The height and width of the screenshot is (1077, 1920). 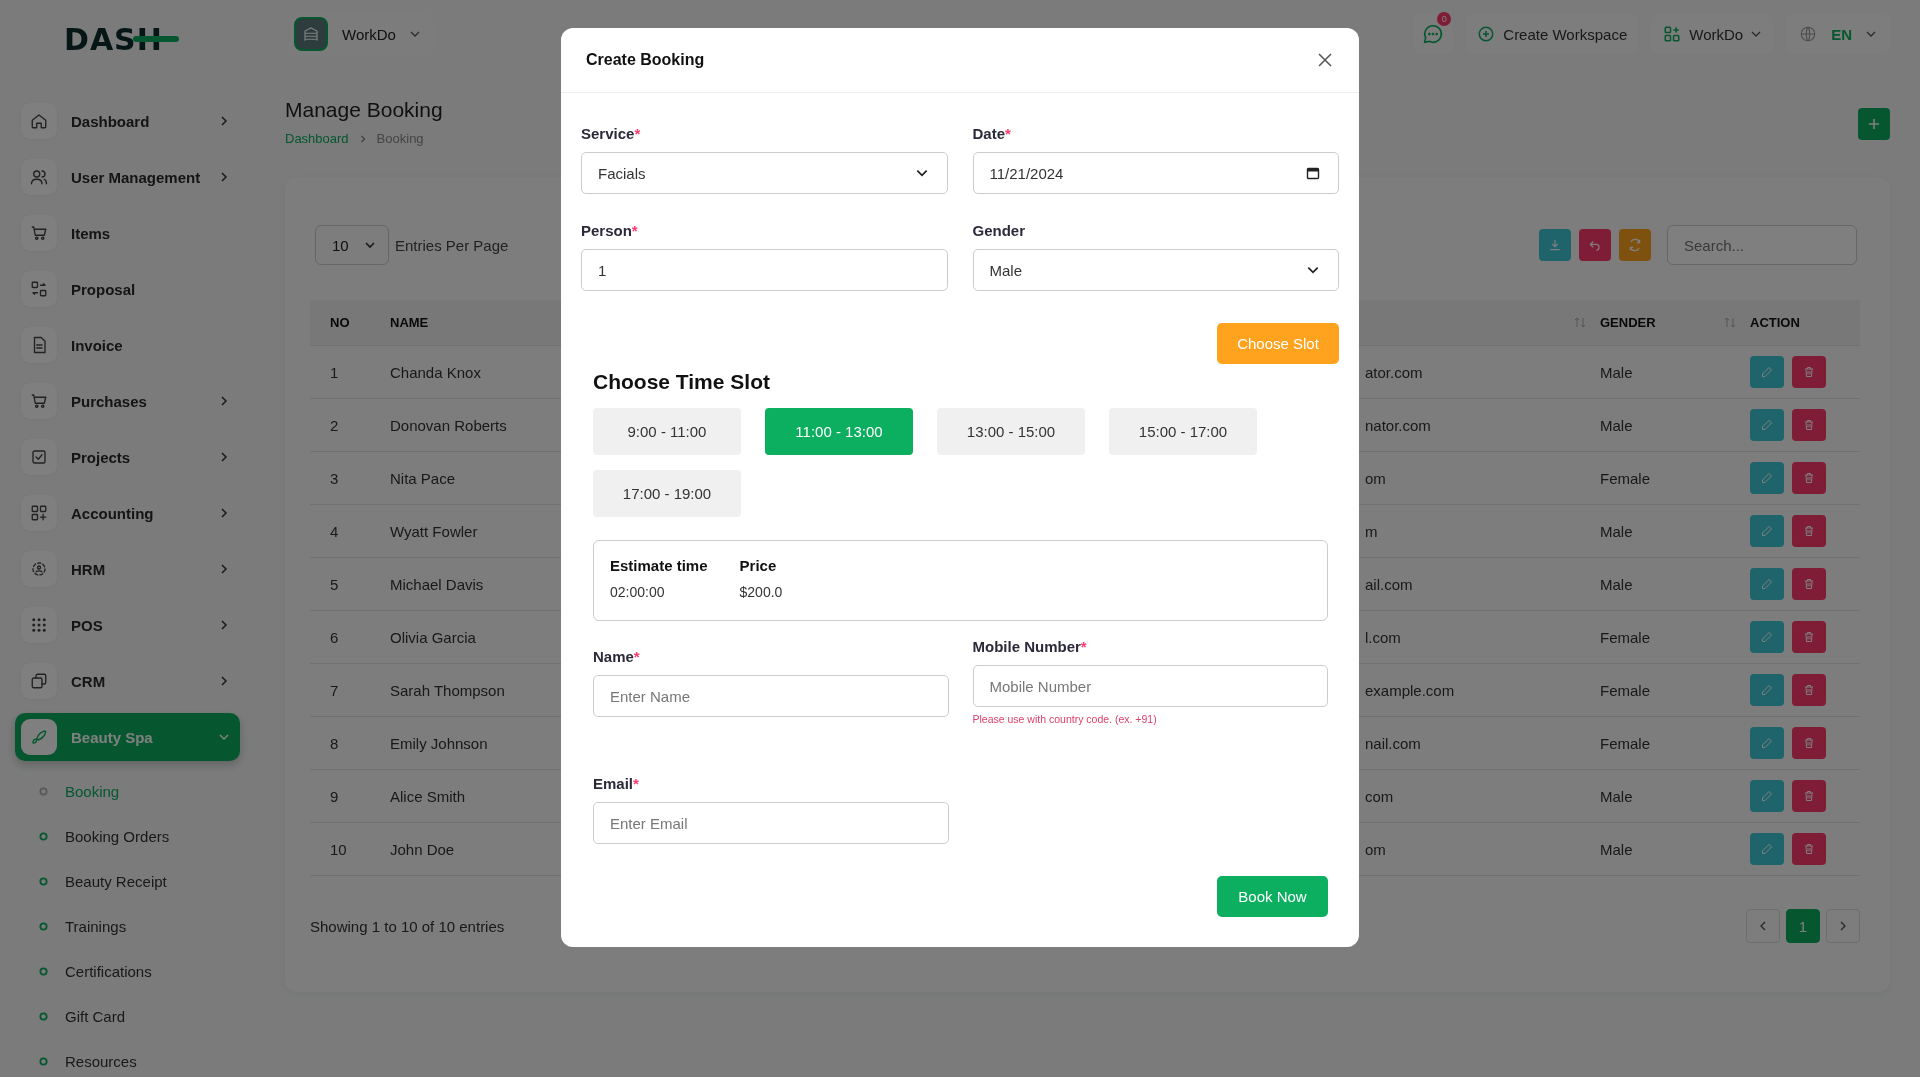 I want to click on select-field: Facials, so click(x=764, y=173).